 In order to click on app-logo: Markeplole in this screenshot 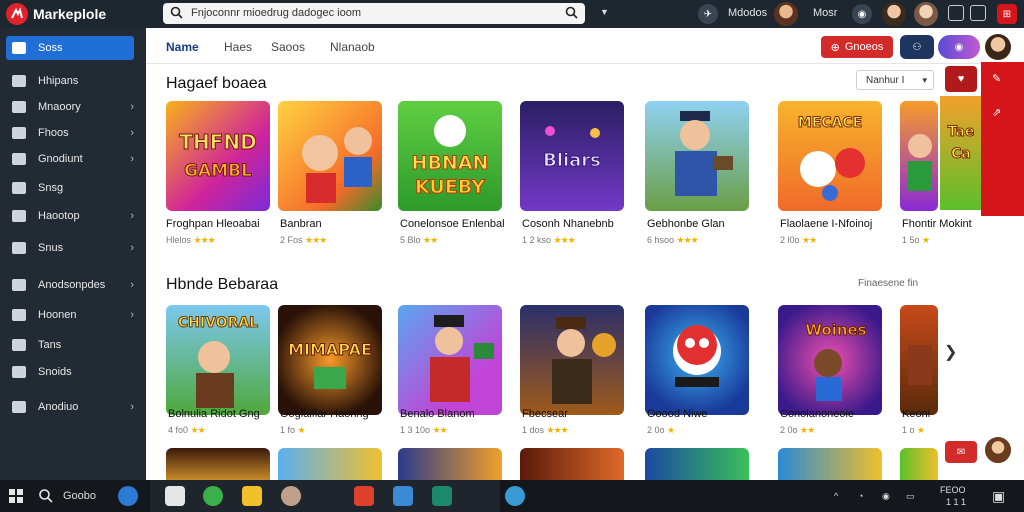, I will do `click(56, 14)`.